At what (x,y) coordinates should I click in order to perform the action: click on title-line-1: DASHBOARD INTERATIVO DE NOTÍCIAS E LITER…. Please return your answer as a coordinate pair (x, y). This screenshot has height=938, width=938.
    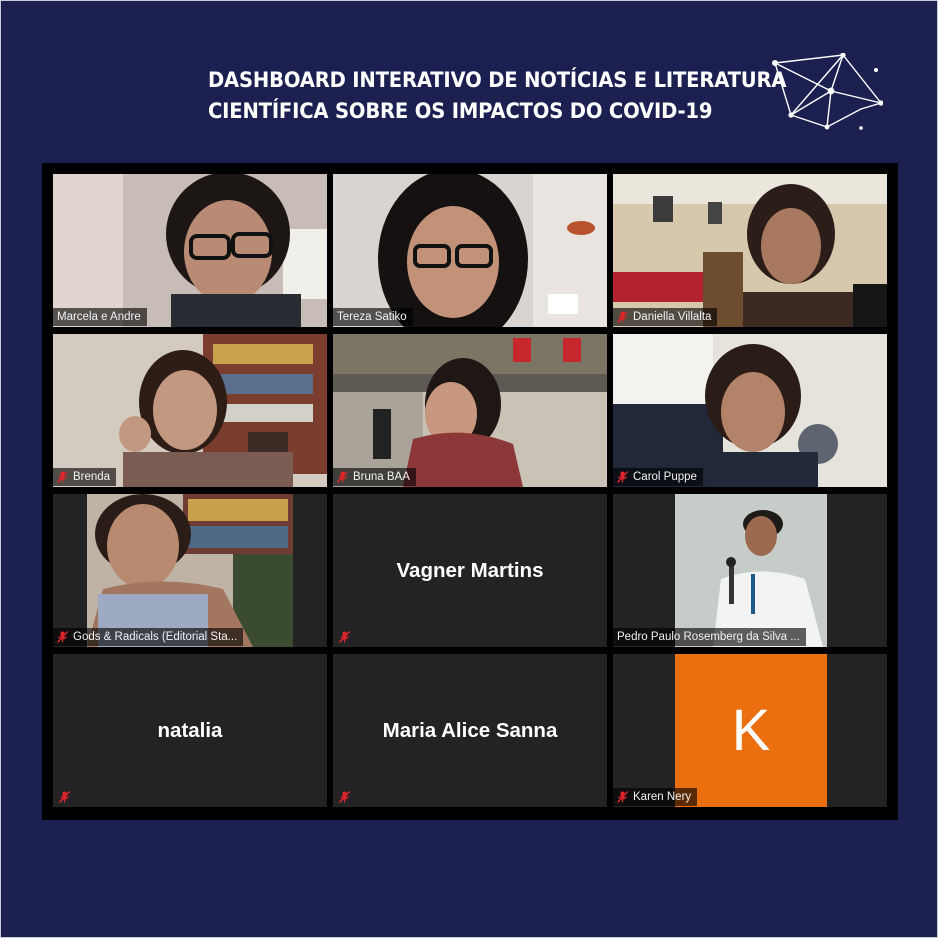
    Looking at the image, I should click on (497, 80).